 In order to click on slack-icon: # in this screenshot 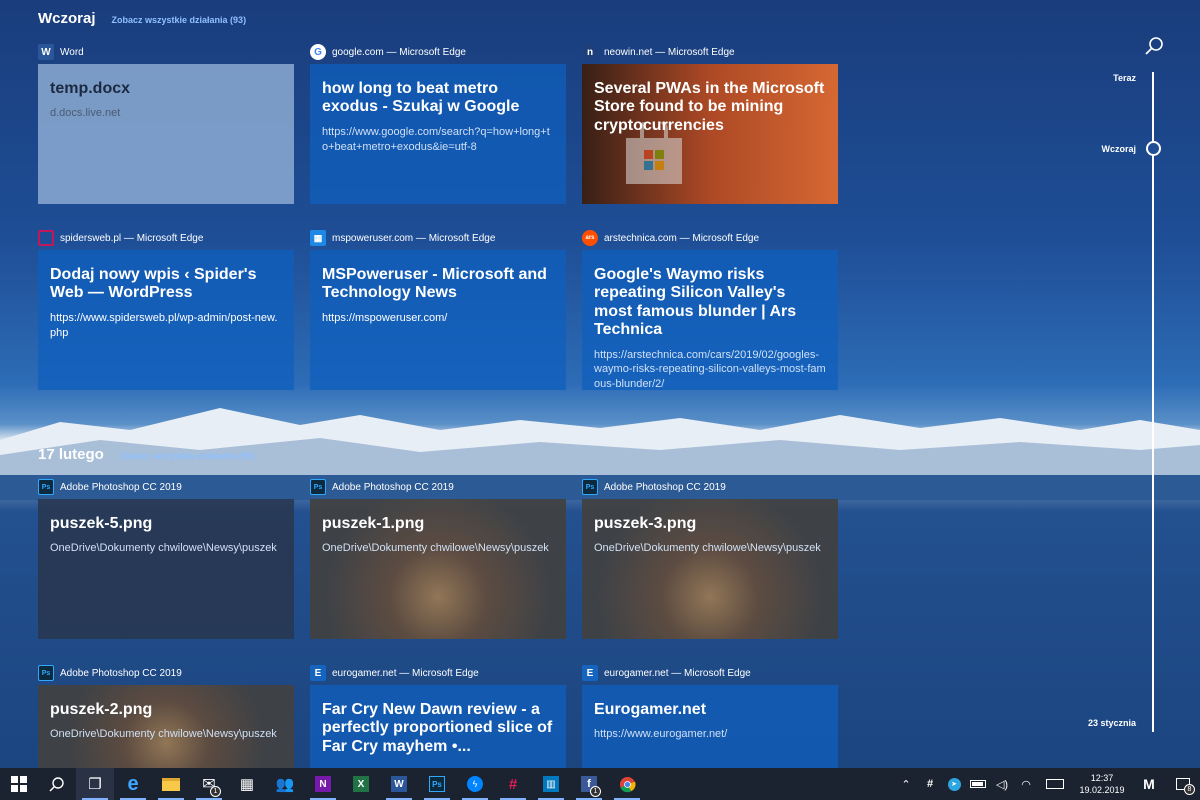, I will do `click(513, 784)`.